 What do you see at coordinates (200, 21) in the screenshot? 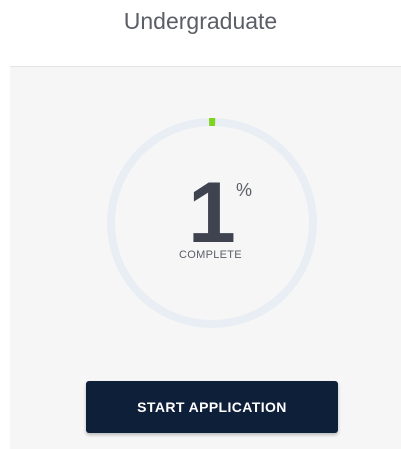
I see `page-title: Undergraduate` at bounding box center [200, 21].